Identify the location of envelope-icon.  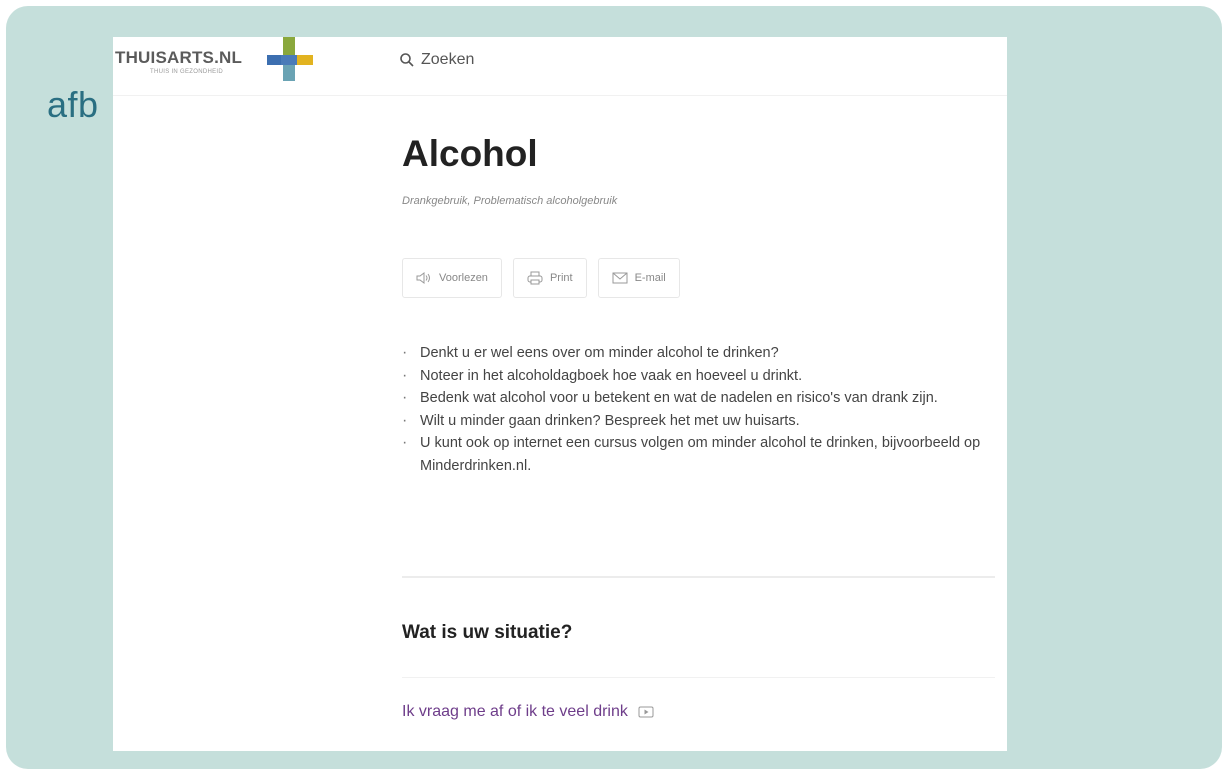
(620, 278).